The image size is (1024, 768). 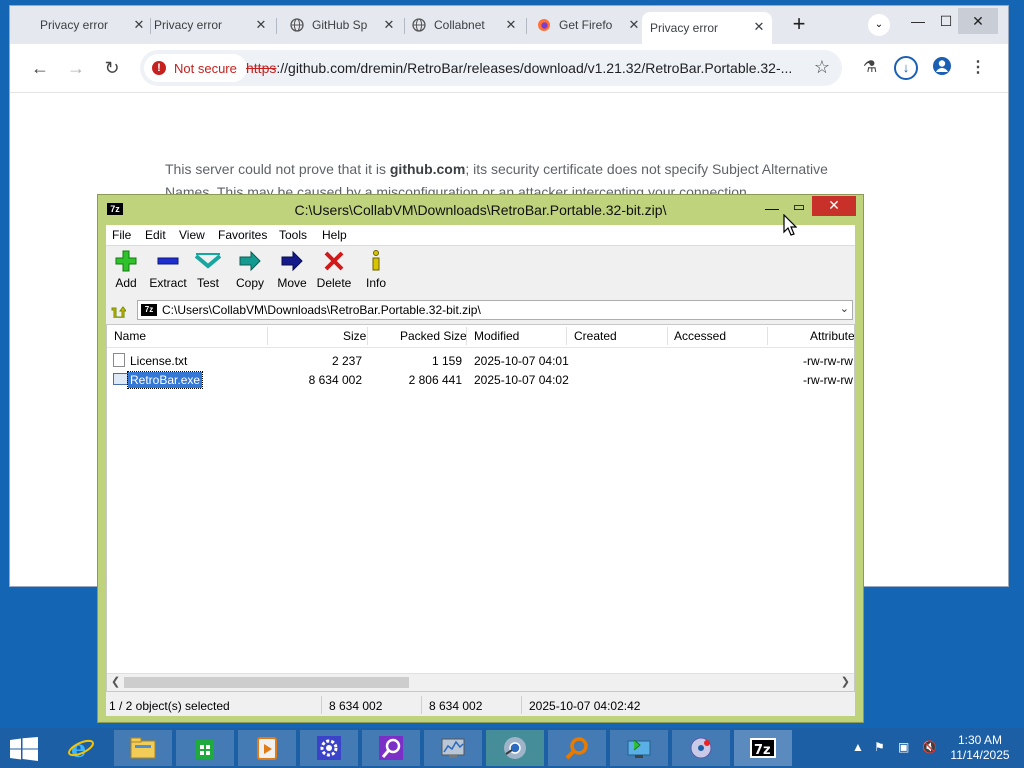 I want to click on file-packed-size: 1 159, so click(x=446, y=361).